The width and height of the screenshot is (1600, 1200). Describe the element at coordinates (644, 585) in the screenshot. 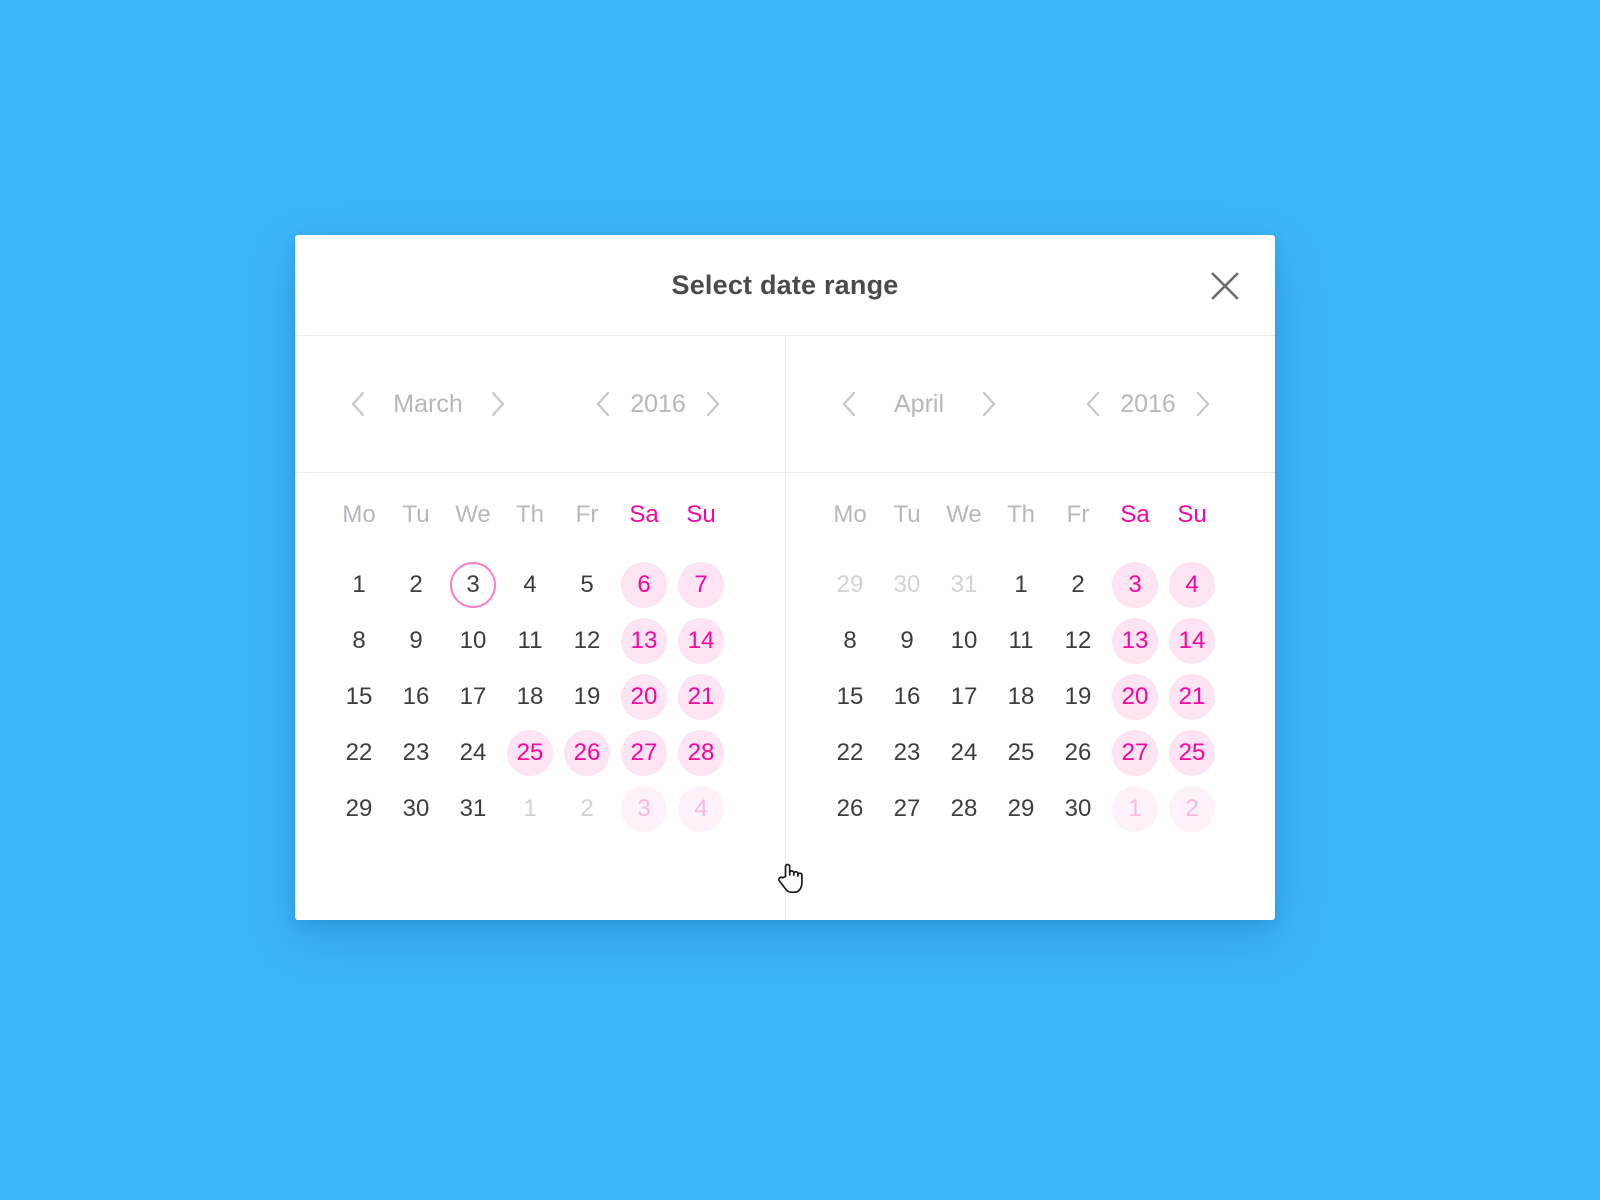

I see `day-cell: 6` at that location.